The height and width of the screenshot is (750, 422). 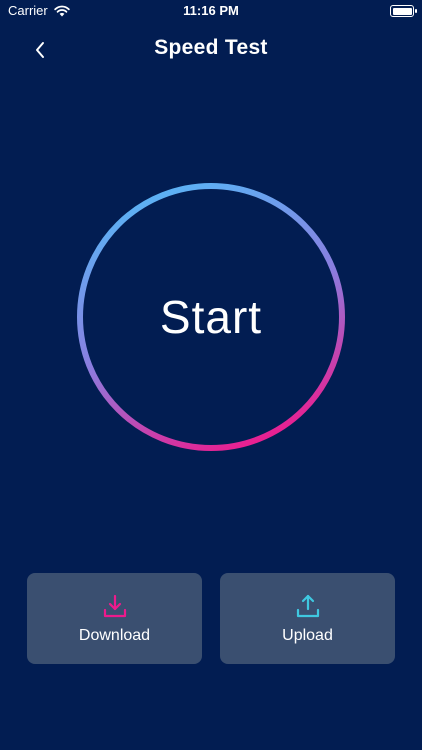 I want to click on battery-icon, so click(x=403, y=11).